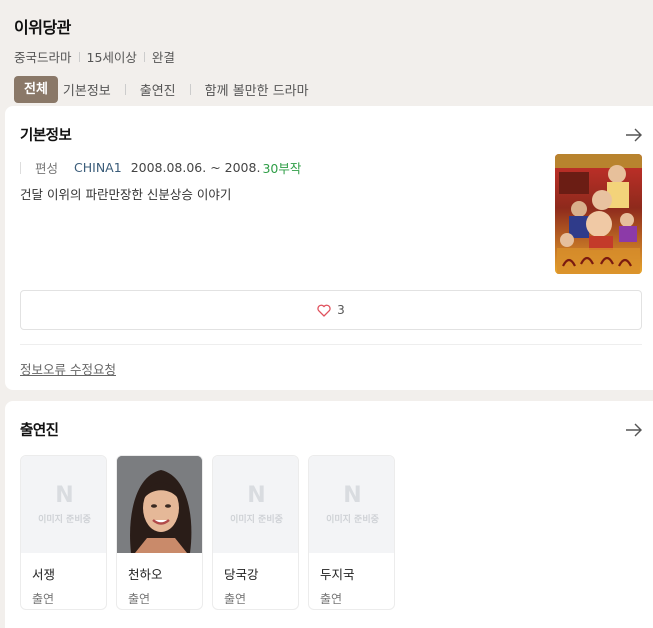  What do you see at coordinates (98, 167) in the screenshot?
I see `channel-link: CHINA1` at bounding box center [98, 167].